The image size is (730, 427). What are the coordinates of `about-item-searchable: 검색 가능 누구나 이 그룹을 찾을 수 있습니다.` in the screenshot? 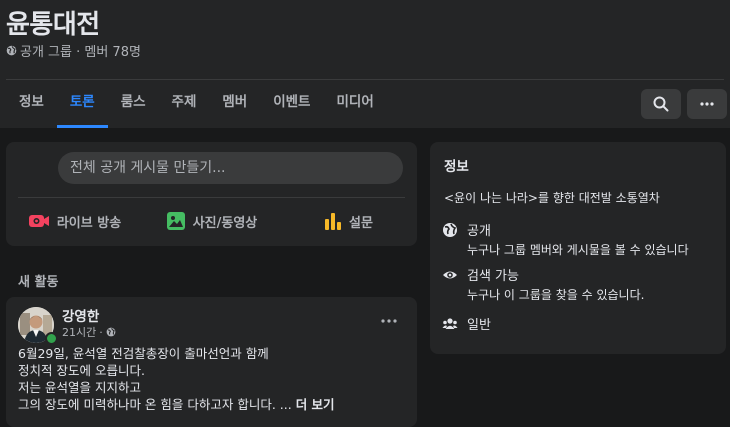 It's located at (543, 284).